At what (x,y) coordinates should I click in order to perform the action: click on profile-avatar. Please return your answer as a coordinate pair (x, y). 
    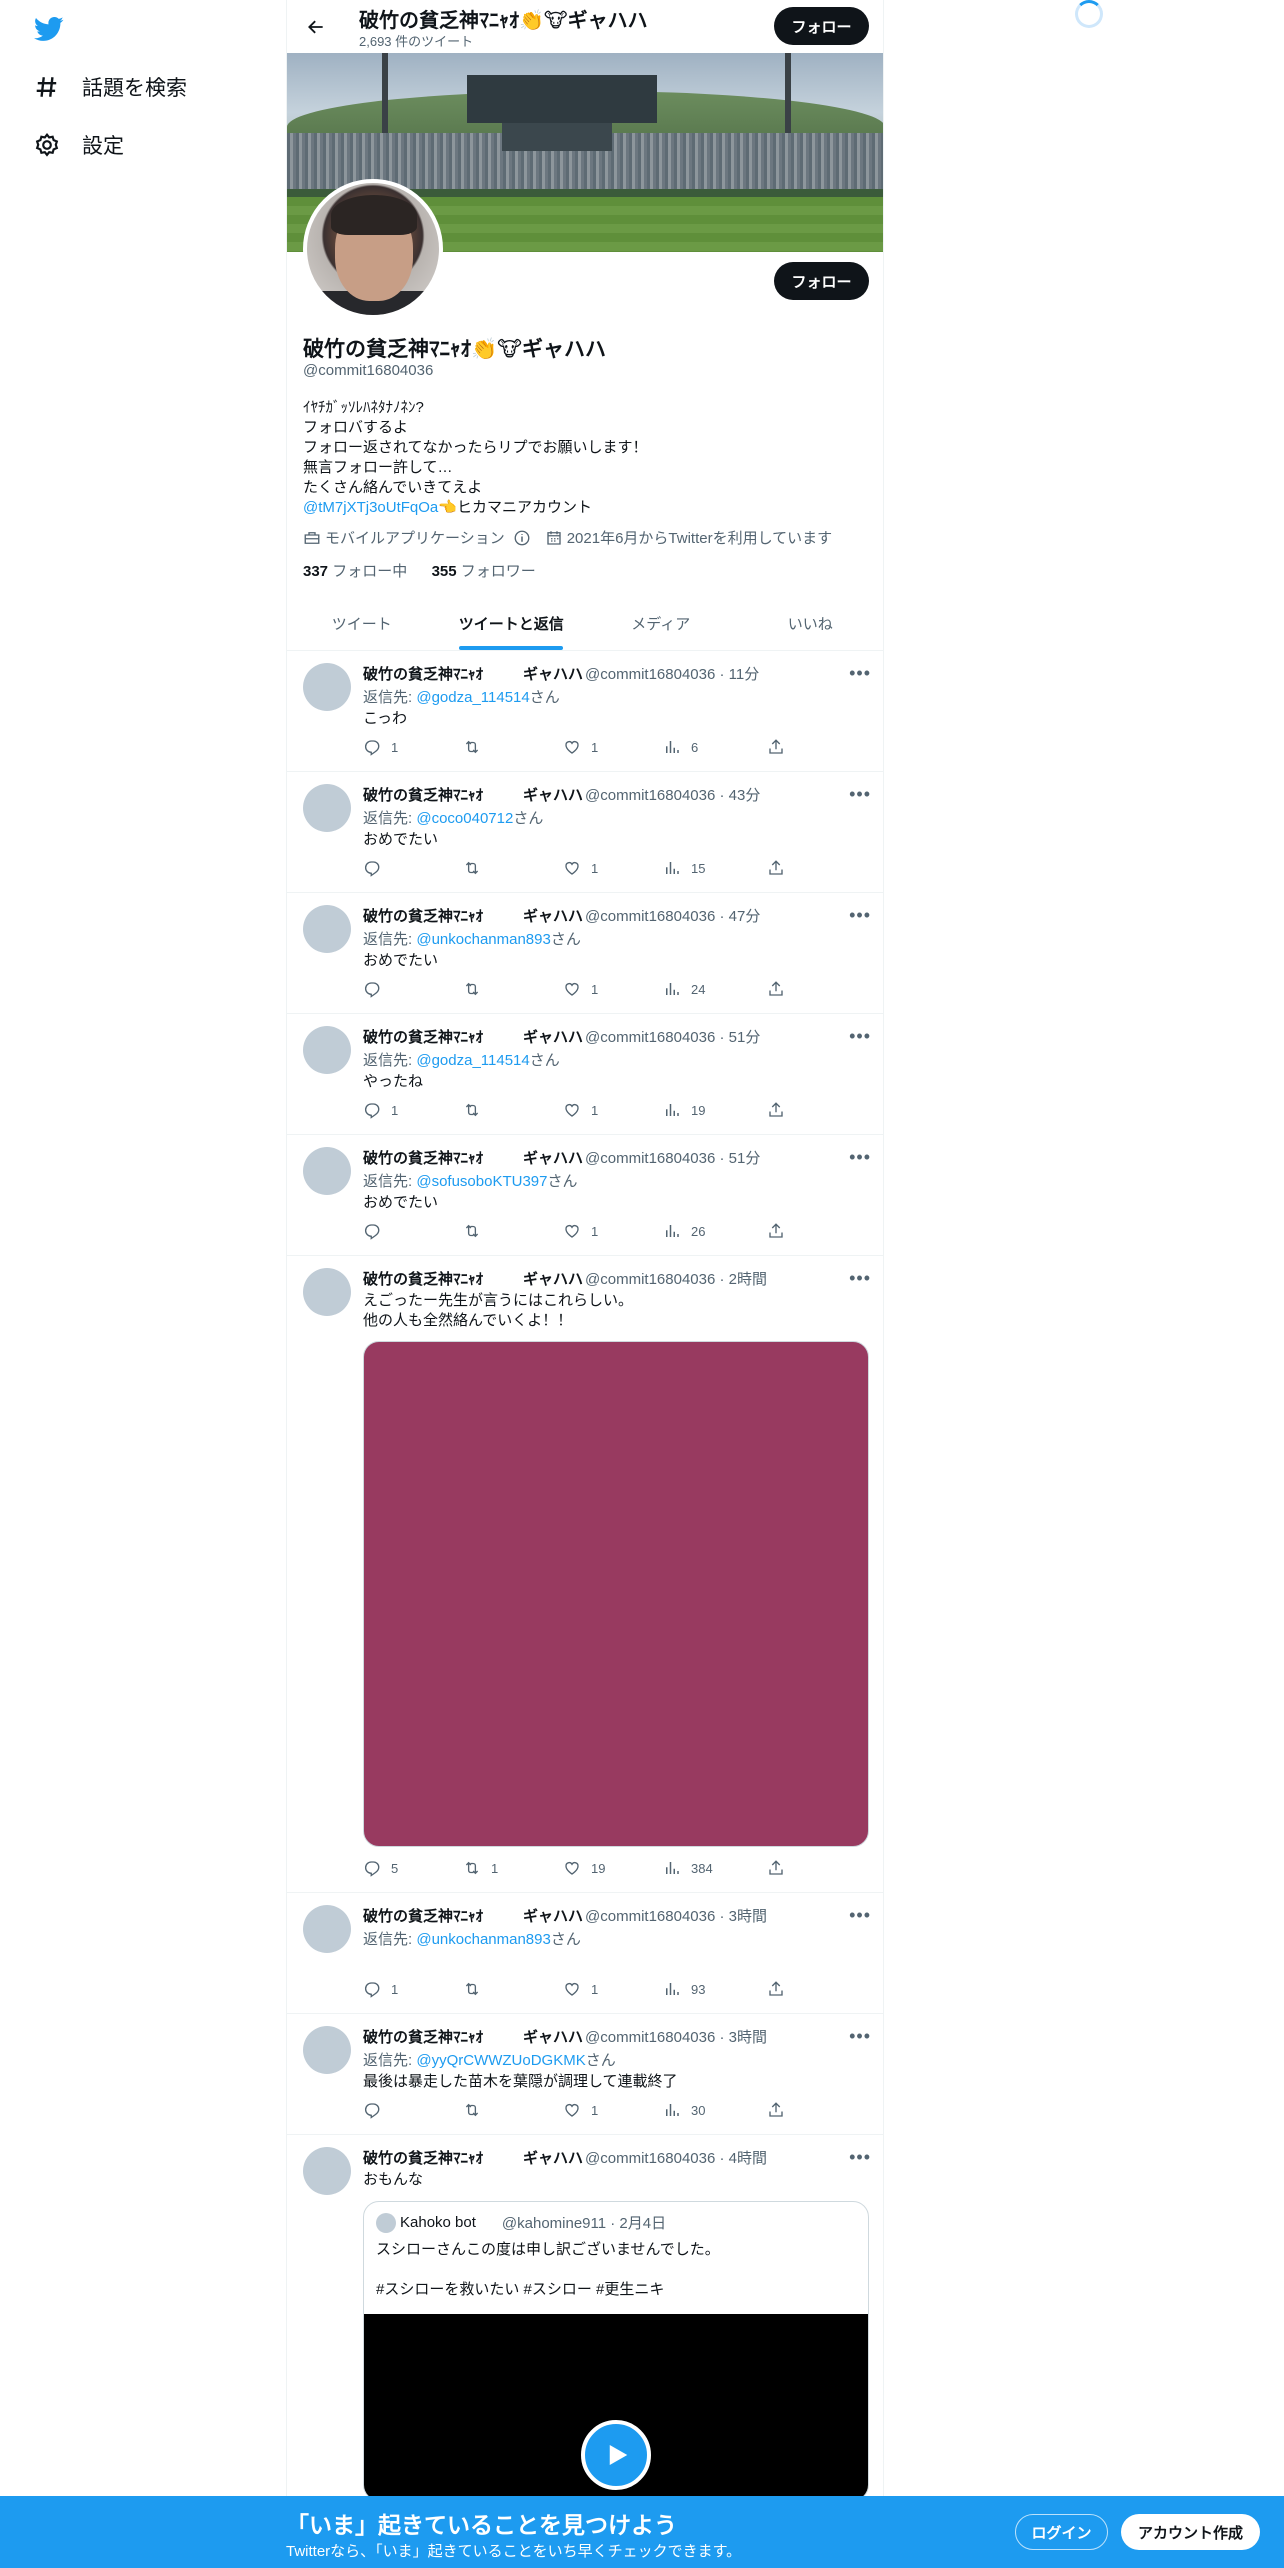
    Looking at the image, I should click on (373, 249).